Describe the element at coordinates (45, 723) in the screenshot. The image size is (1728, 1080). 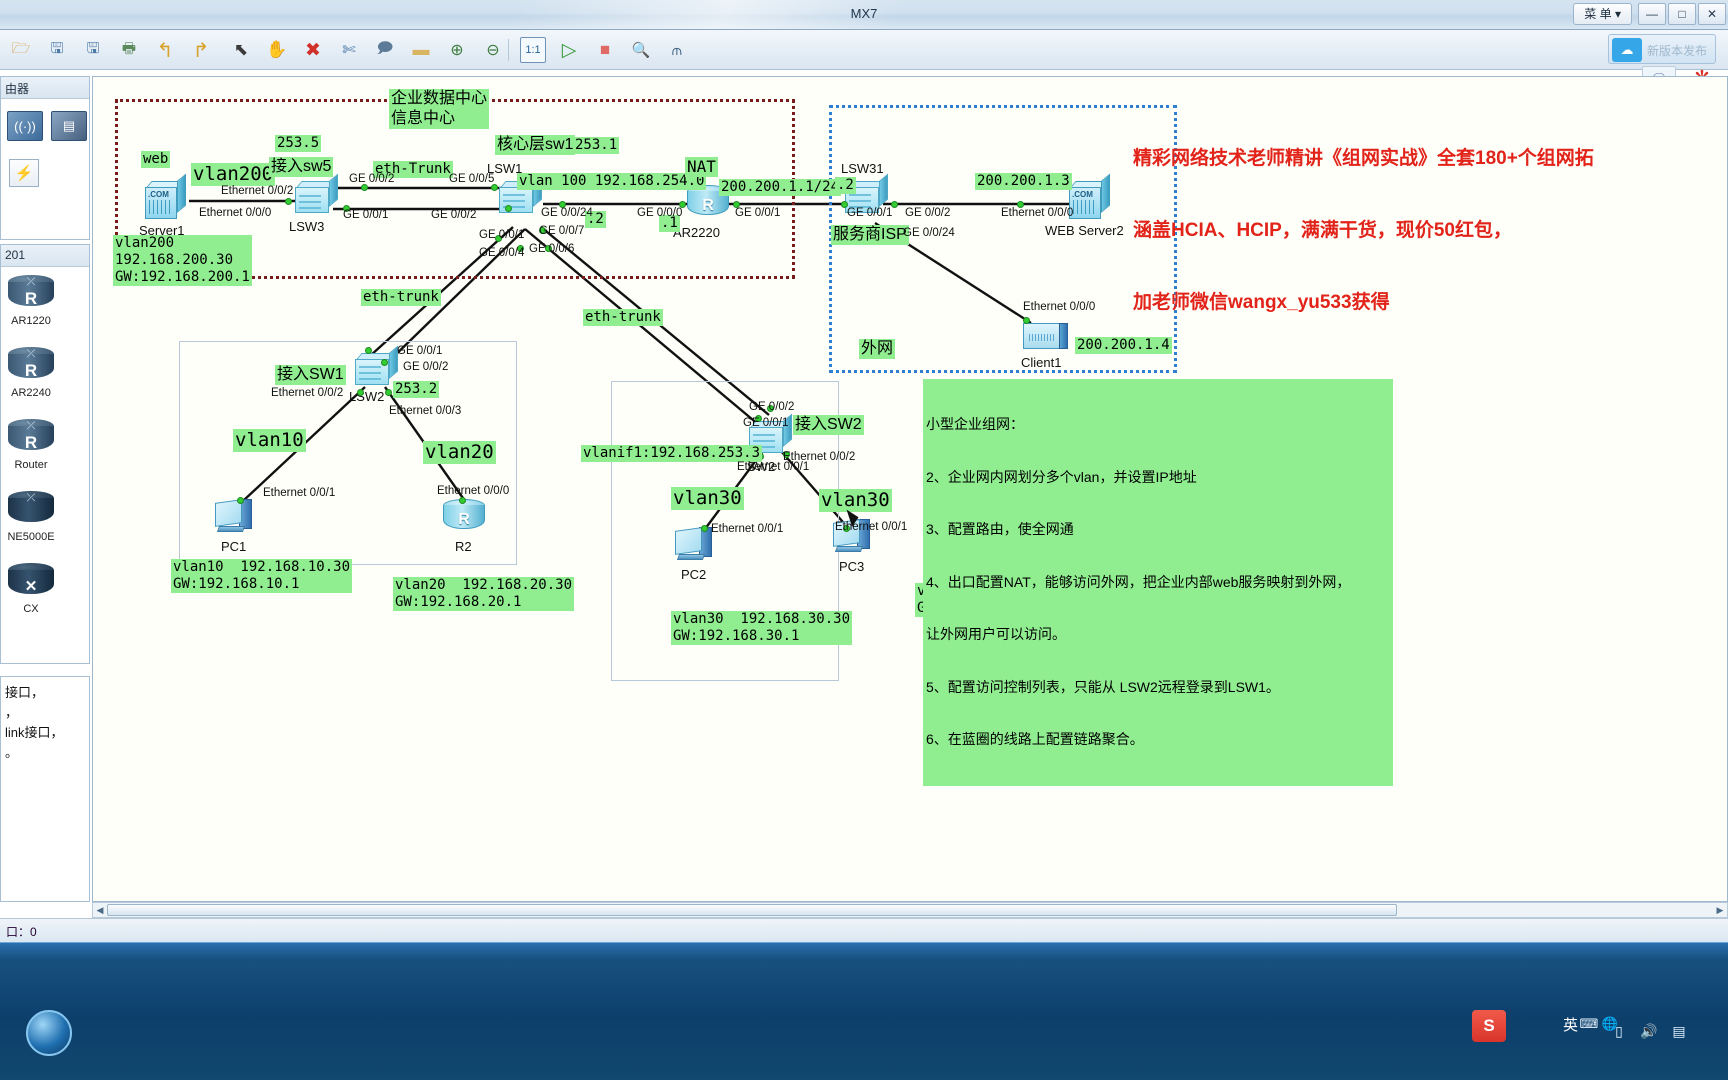
I see `device-description-text: 接口， ， link接口， 。` at that location.